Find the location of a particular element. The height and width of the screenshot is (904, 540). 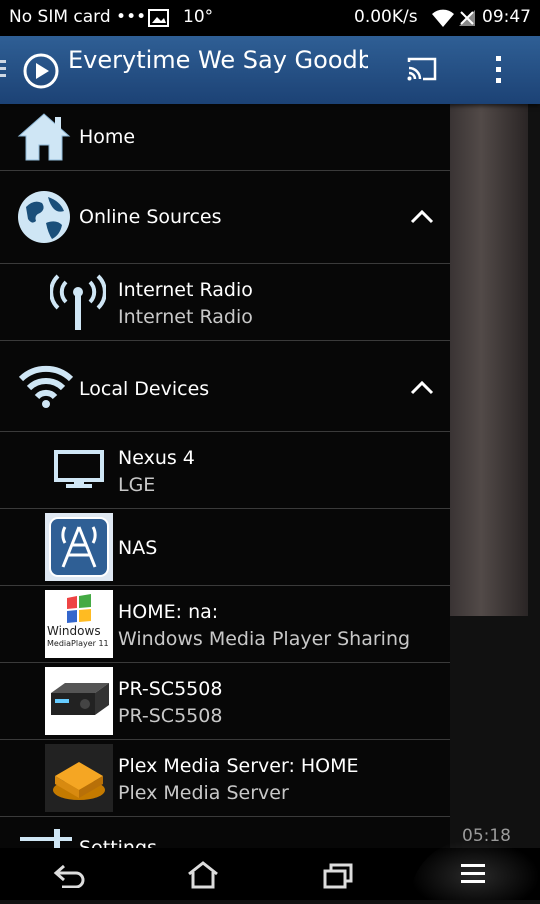

windows-media-player-icon: Windows MediaPlayer 11 is located at coordinates (79, 624).